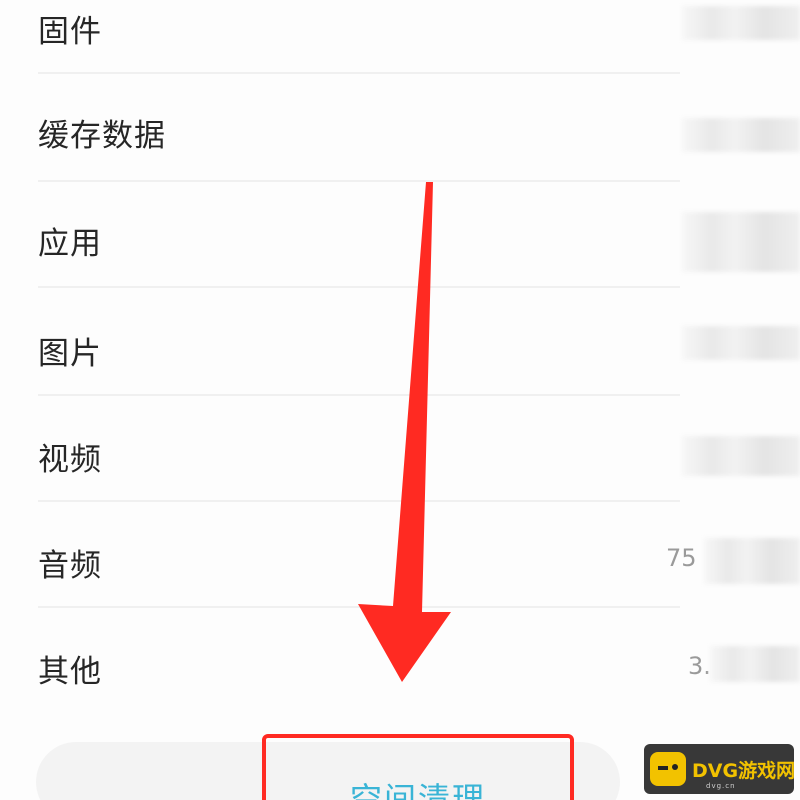 Image resolution: width=800 pixels, height=800 pixels. Describe the element at coordinates (721, 786) in the screenshot. I see `watermark-sub: dvg.cn` at that location.